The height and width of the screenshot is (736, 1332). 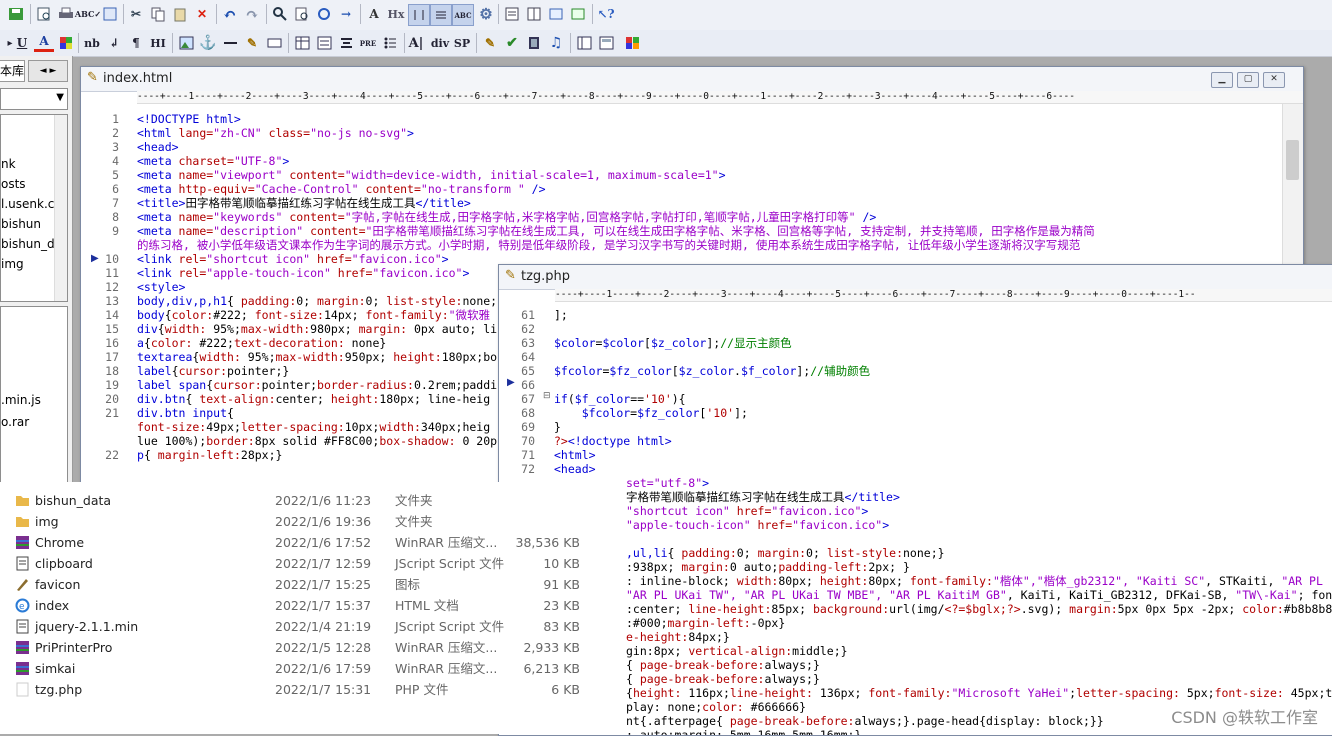 I want to click on list-item: l.usenk.c, so click(x=27, y=204).